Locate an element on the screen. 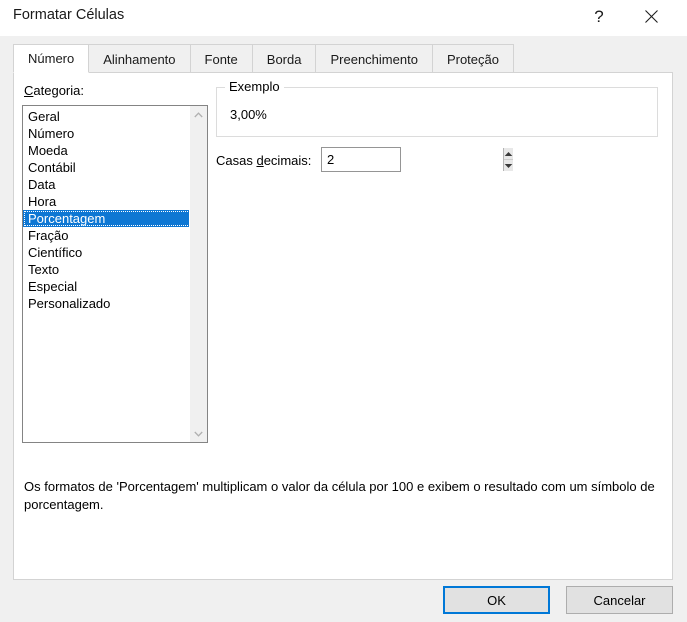 The height and width of the screenshot is (622, 687). example-legend: Exemplo is located at coordinates (254, 86).